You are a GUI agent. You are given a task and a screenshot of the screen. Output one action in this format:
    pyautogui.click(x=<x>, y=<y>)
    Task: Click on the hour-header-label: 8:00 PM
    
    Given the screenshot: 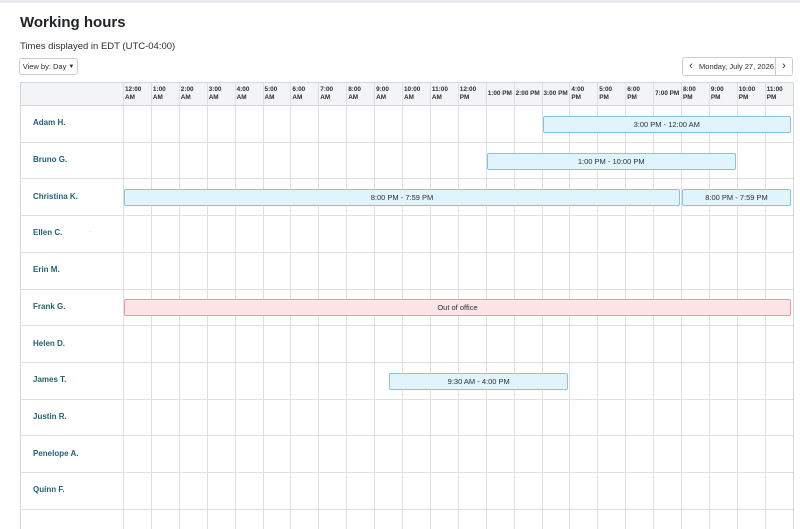 What is the action you would take?
    pyautogui.click(x=689, y=93)
    